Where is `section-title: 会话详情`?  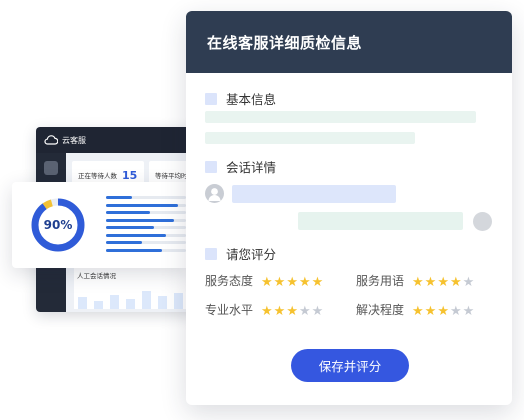 section-title: 会话详情 is located at coordinates (251, 167).